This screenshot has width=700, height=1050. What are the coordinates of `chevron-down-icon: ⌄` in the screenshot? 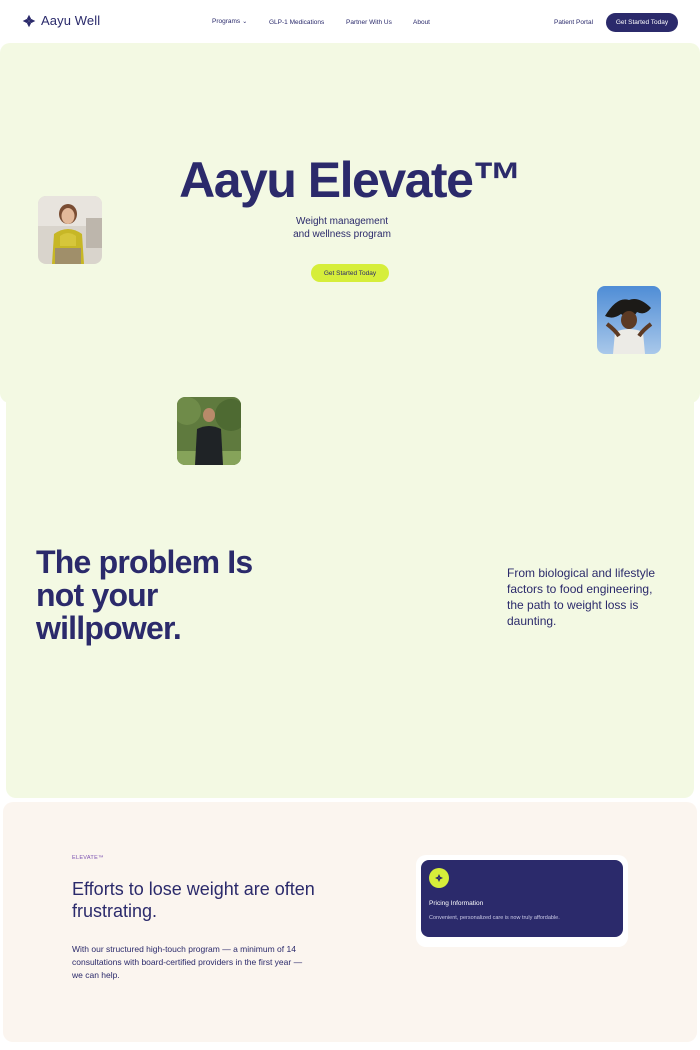 It's located at (245, 22).